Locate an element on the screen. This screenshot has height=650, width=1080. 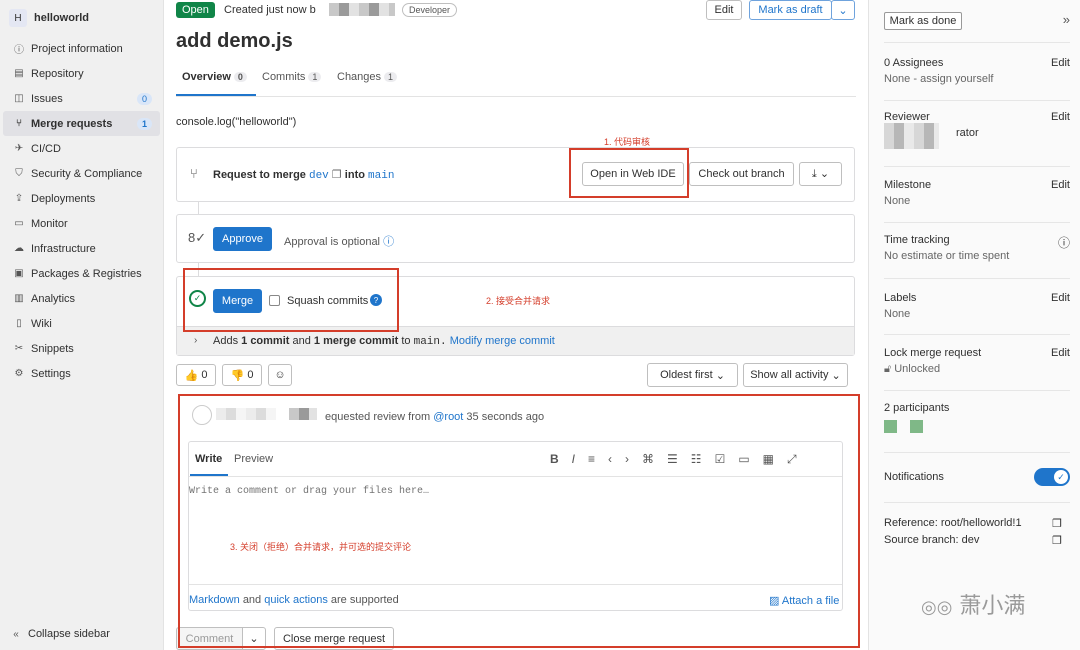
edit-button: Edit is located at coordinates (724, 10).